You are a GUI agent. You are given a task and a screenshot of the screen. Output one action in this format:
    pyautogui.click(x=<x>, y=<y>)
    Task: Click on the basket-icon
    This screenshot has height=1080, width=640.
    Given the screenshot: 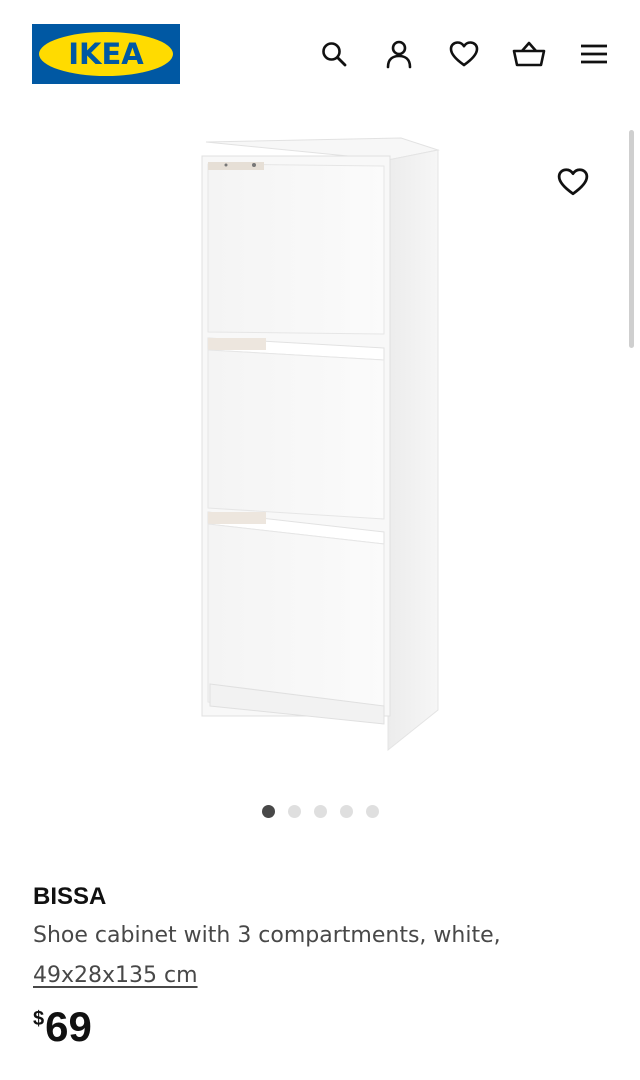 What is the action you would take?
    pyautogui.click(x=529, y=54)
    